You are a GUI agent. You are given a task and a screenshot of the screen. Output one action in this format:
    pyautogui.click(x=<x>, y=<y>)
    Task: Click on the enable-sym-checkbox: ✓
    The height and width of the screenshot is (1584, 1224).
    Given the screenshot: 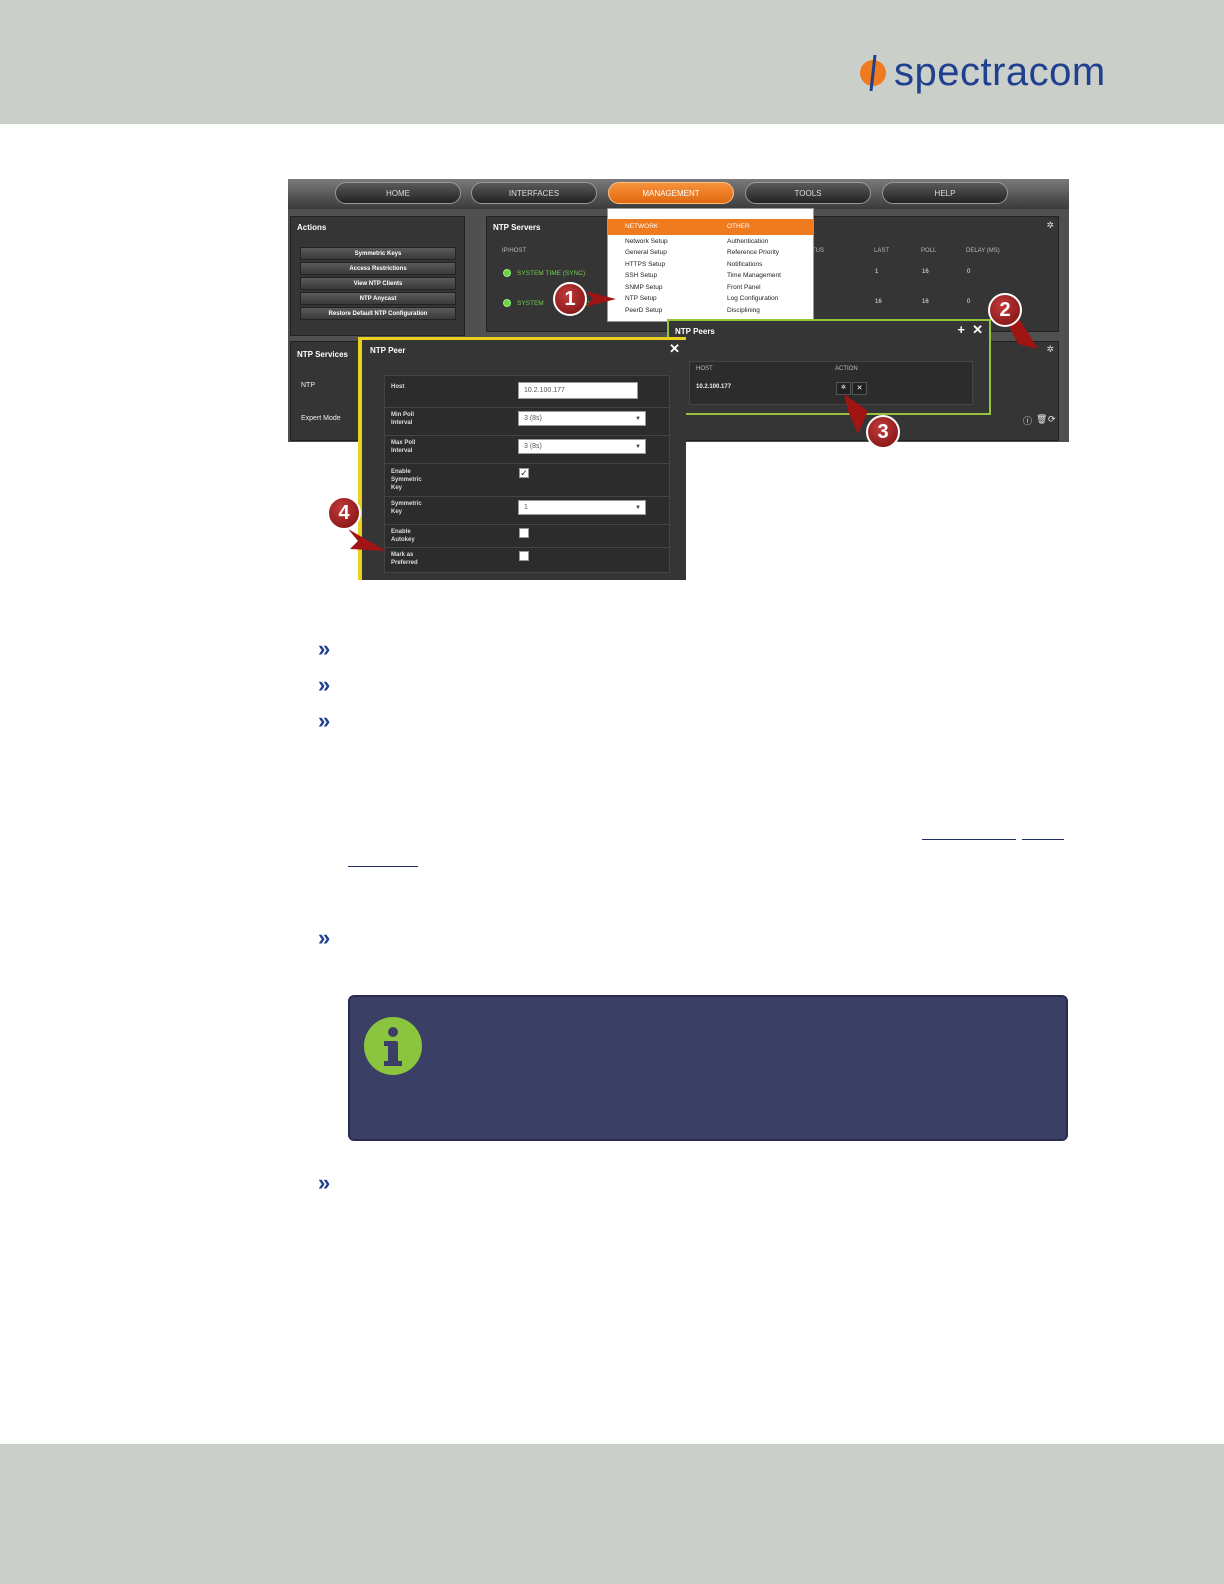 What is the action you would take?
    pyautogui.click(x=524, y=473)
    